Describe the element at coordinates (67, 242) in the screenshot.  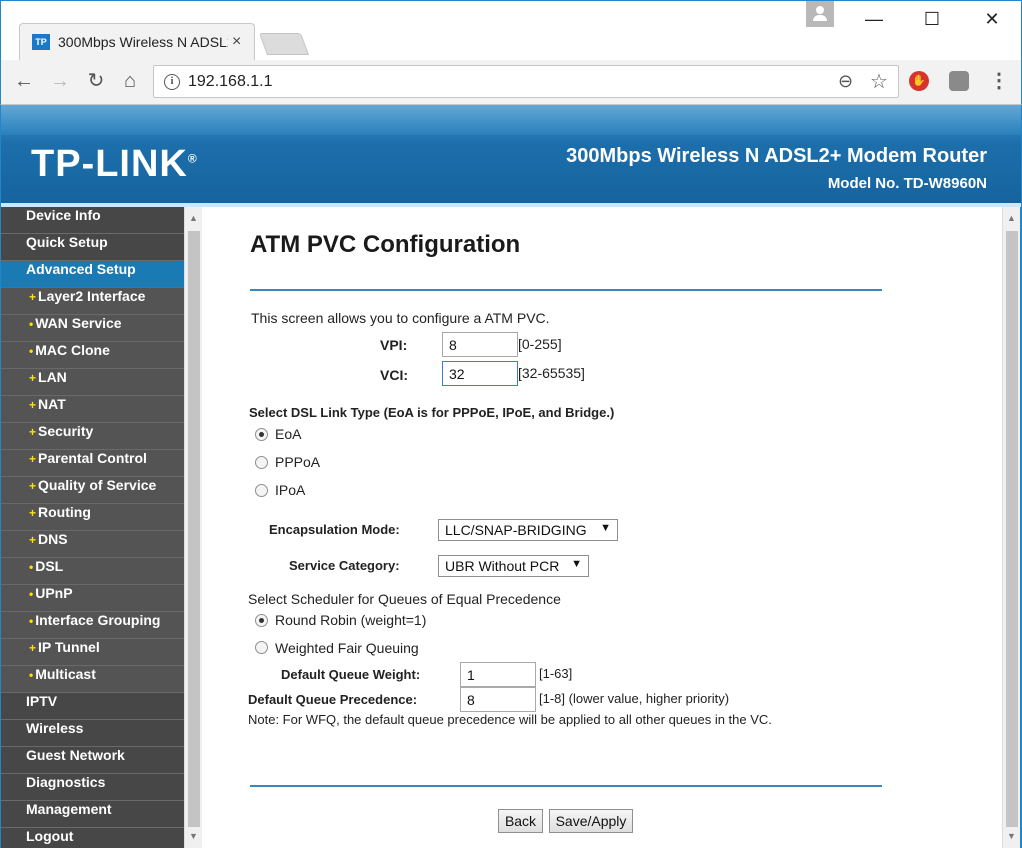
I see `sidebar-item-label: Quick Setup` at that location.